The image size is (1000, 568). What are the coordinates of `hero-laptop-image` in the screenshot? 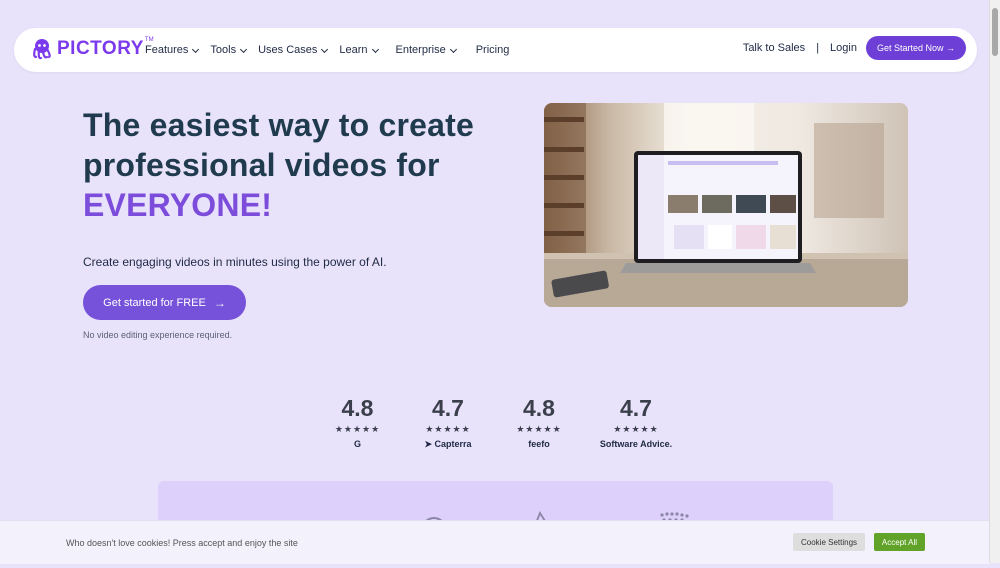 It's located at (726, 205).